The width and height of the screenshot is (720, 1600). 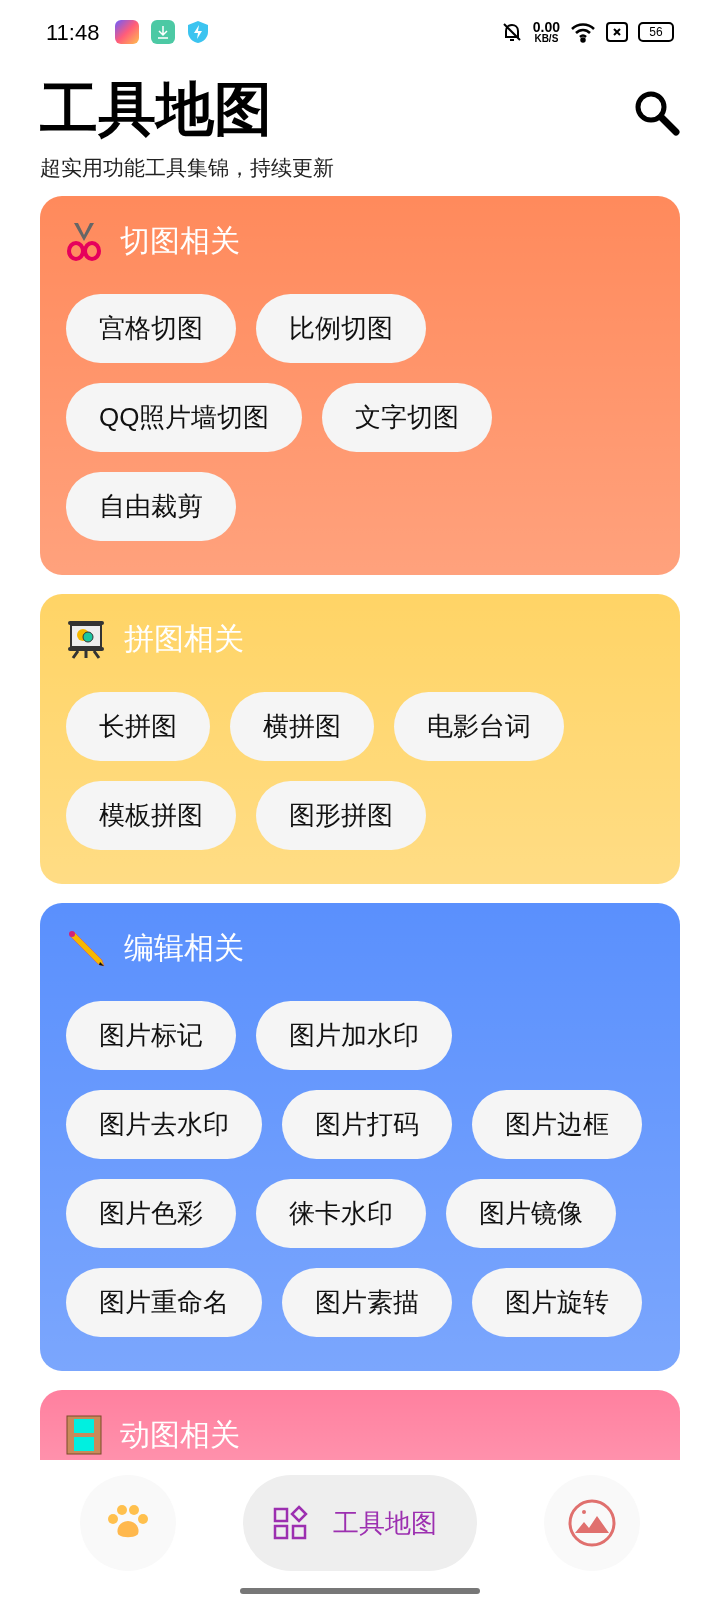 What do you see at coordinates (151, 815) in the screenshot?
I see `tool-chip: 模板拼图` at bounding box center [151, 815].